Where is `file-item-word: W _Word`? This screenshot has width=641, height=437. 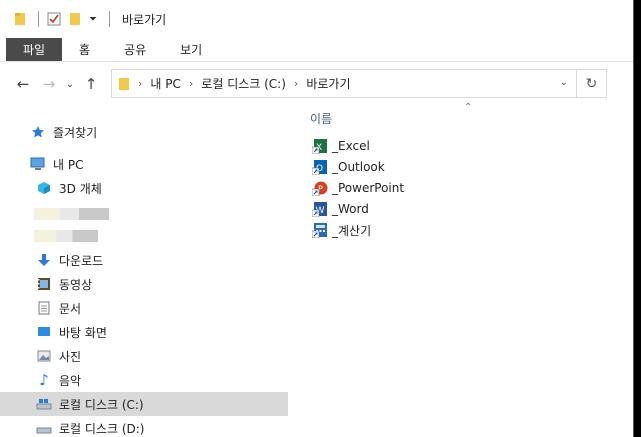 file-item-word: W _Word is located at coordinates (340, 209).